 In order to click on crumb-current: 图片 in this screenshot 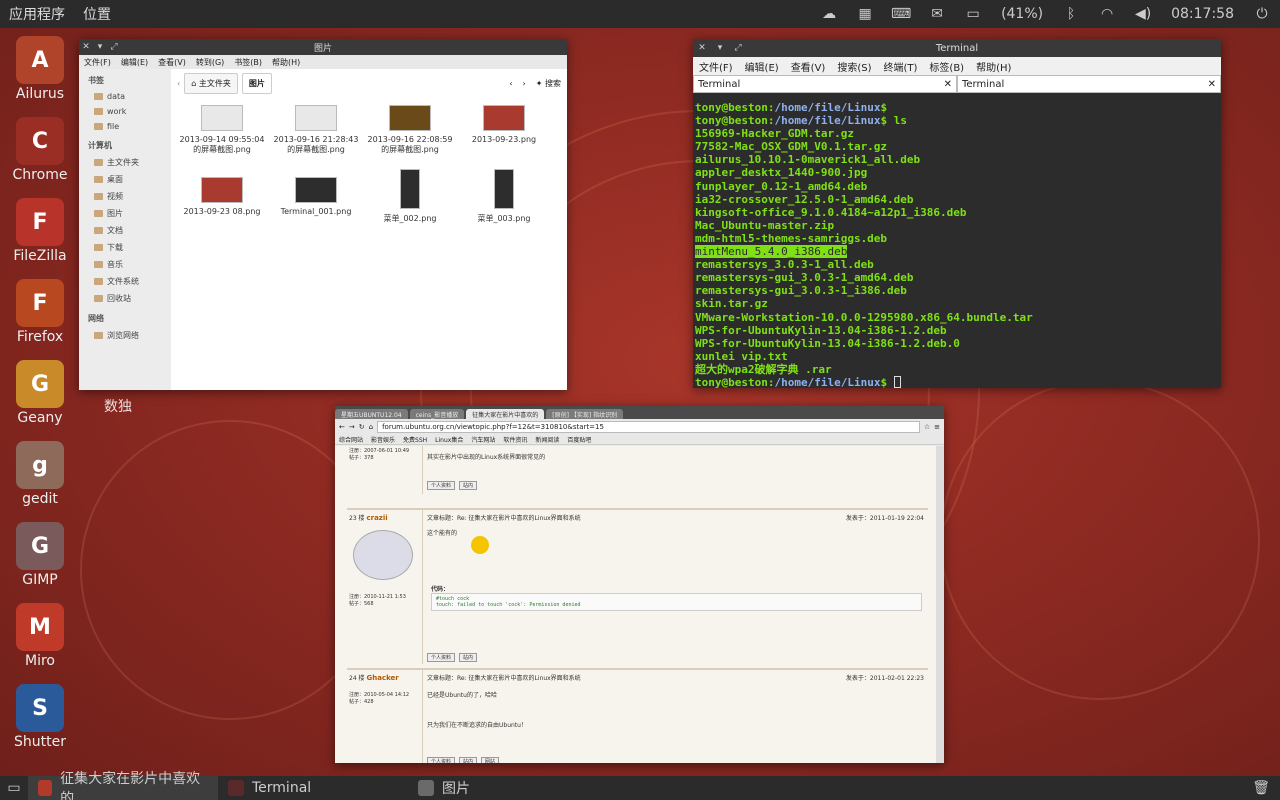, I will do `click(256, 83)`.